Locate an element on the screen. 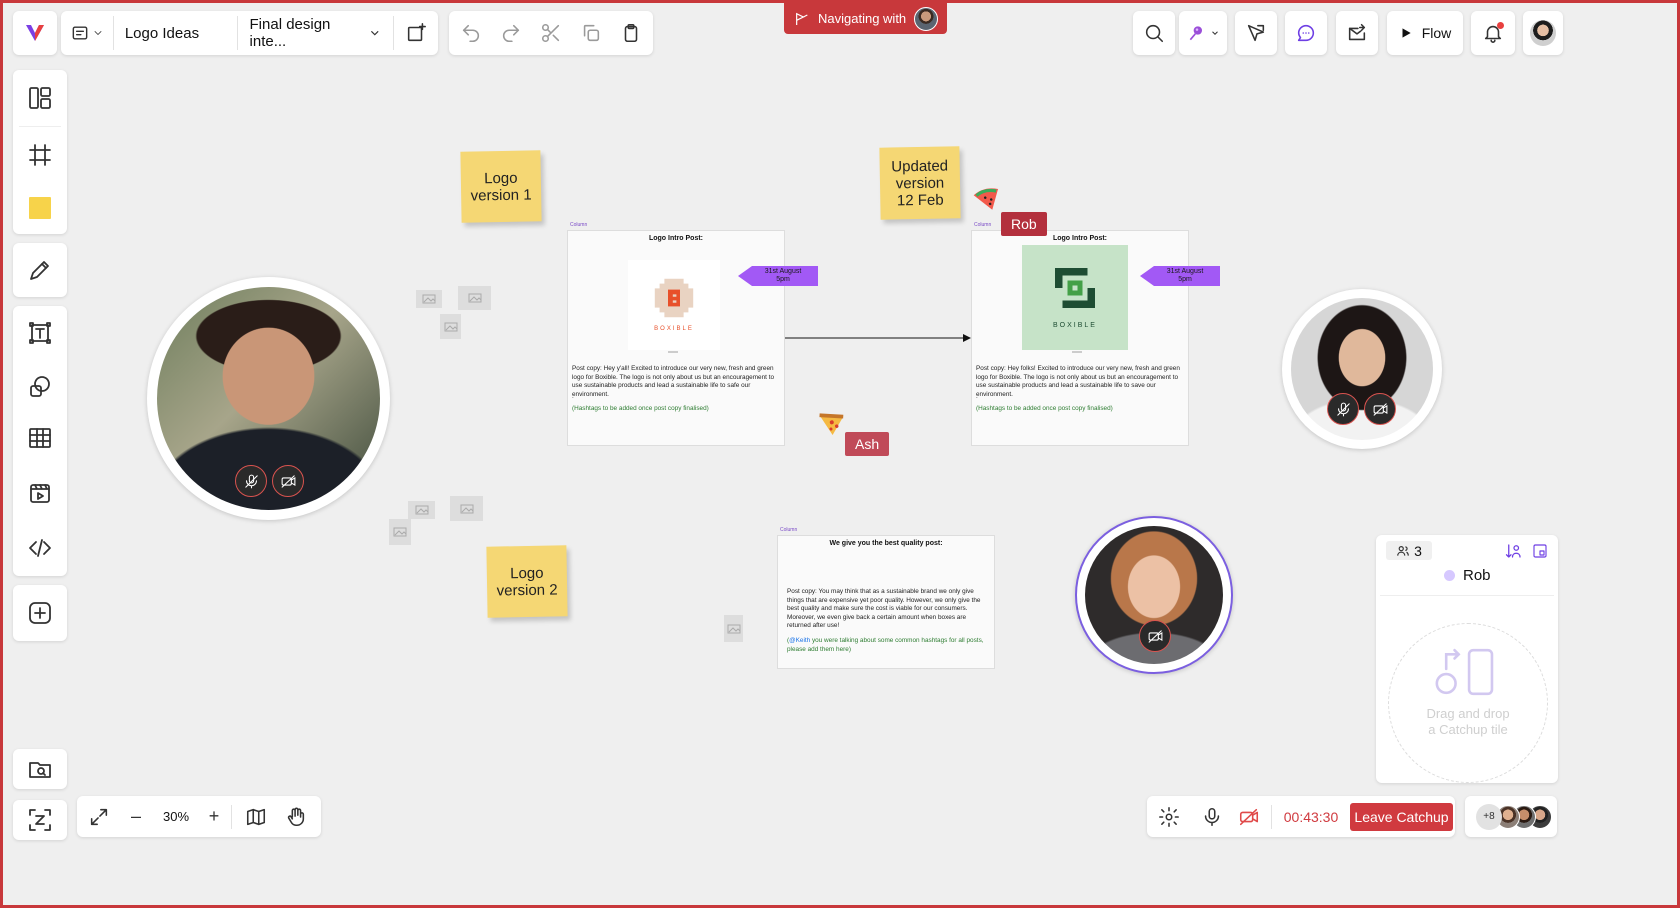  navigating-banner: Navigating with is located at coordinates (865, 18).